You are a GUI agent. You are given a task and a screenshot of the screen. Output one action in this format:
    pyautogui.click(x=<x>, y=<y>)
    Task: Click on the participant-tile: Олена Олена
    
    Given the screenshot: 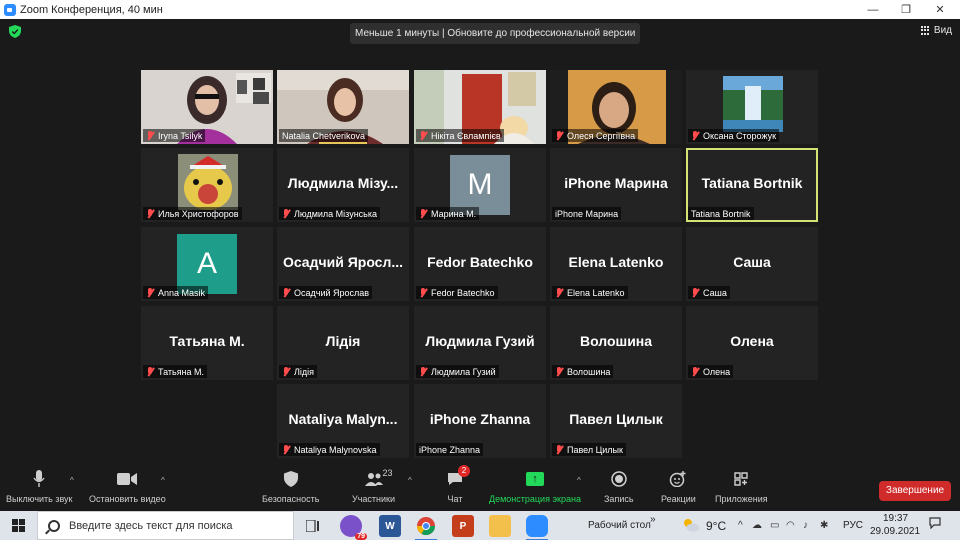 What is the action you would take?
    pyautogui.click(x=752, y=343)
    